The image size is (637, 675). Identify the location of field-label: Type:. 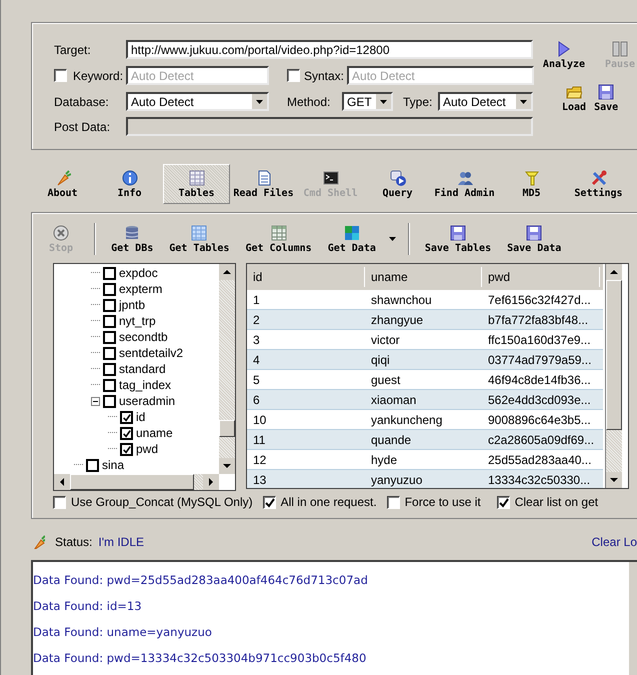
(418, 101).